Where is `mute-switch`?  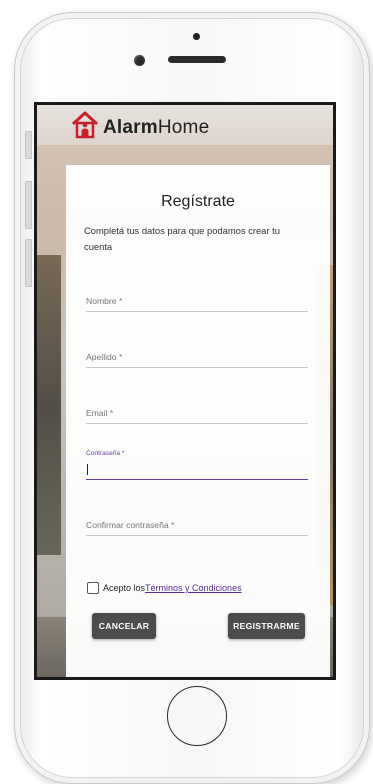 mute-switch is located at coordinates (28, 145).